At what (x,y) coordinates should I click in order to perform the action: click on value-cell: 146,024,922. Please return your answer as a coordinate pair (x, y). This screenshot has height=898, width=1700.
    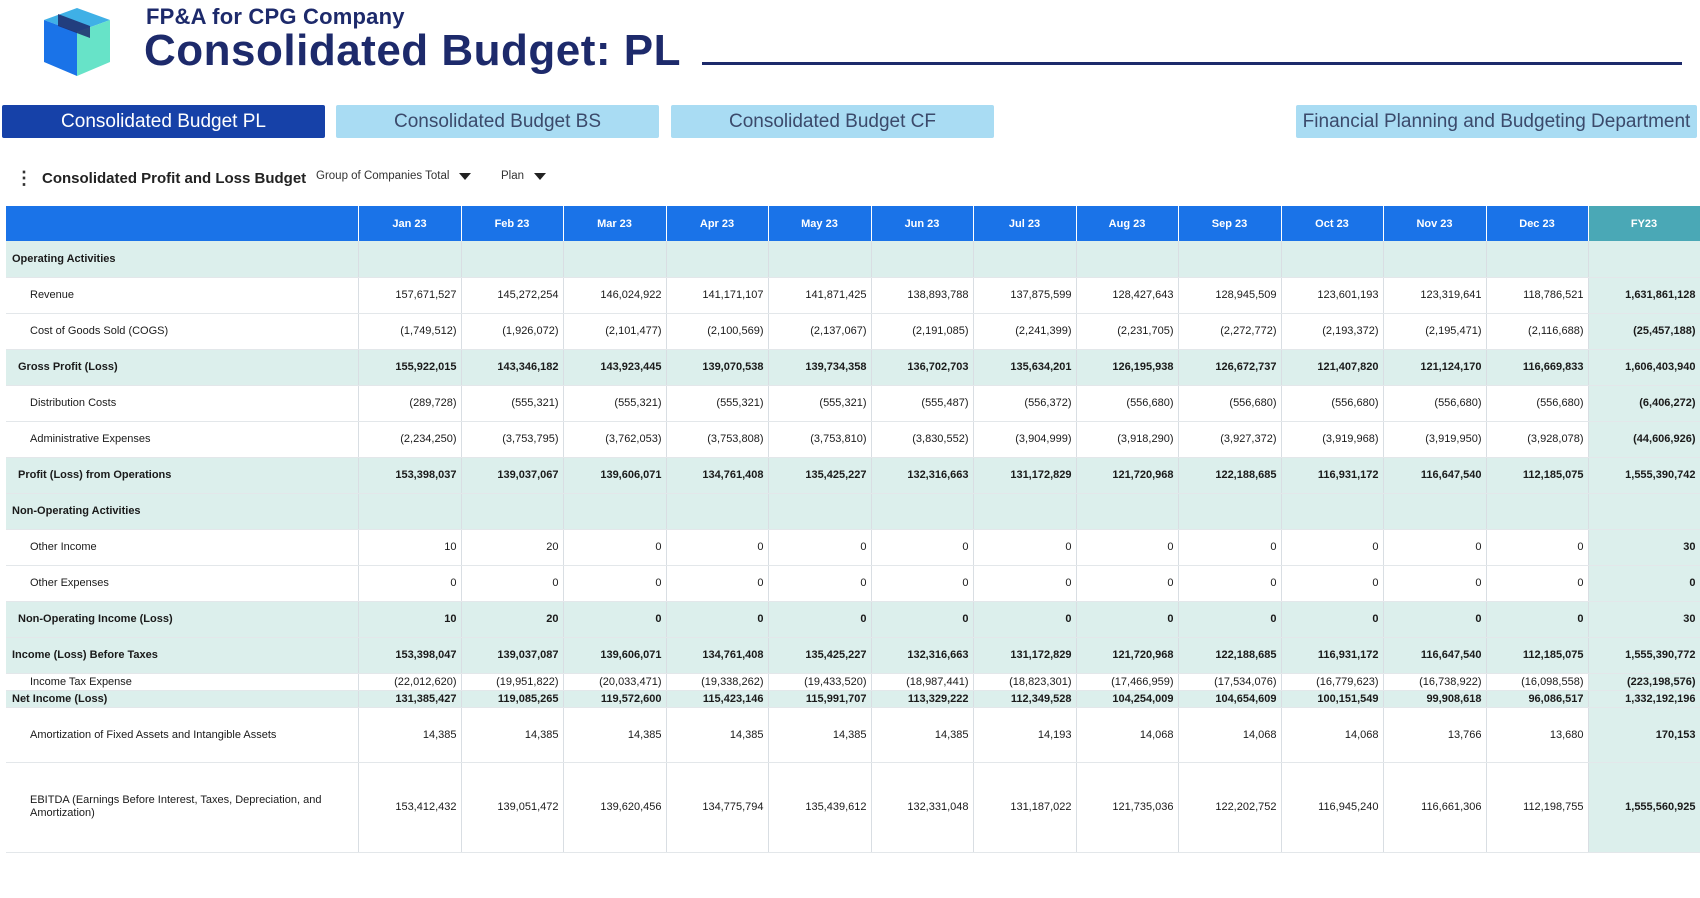
    Looking at the image, I should click on (615, 295).